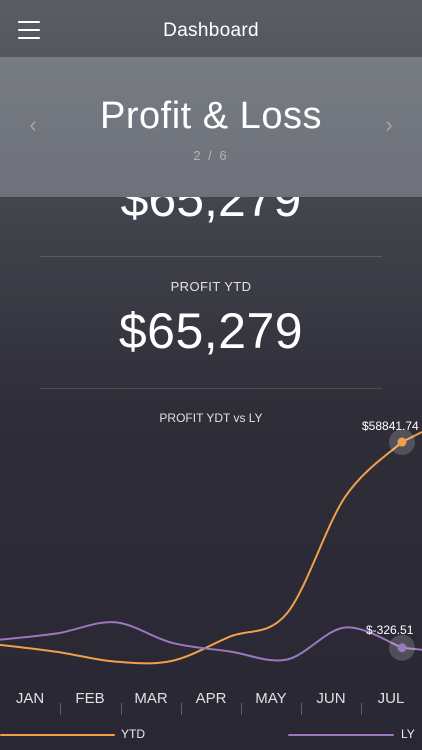 The image size is (422, 750). What do you see at coordinates (57, 735) in the screenshot?
I see `legend-ytd-swatch` at bounding box center [57, 735].